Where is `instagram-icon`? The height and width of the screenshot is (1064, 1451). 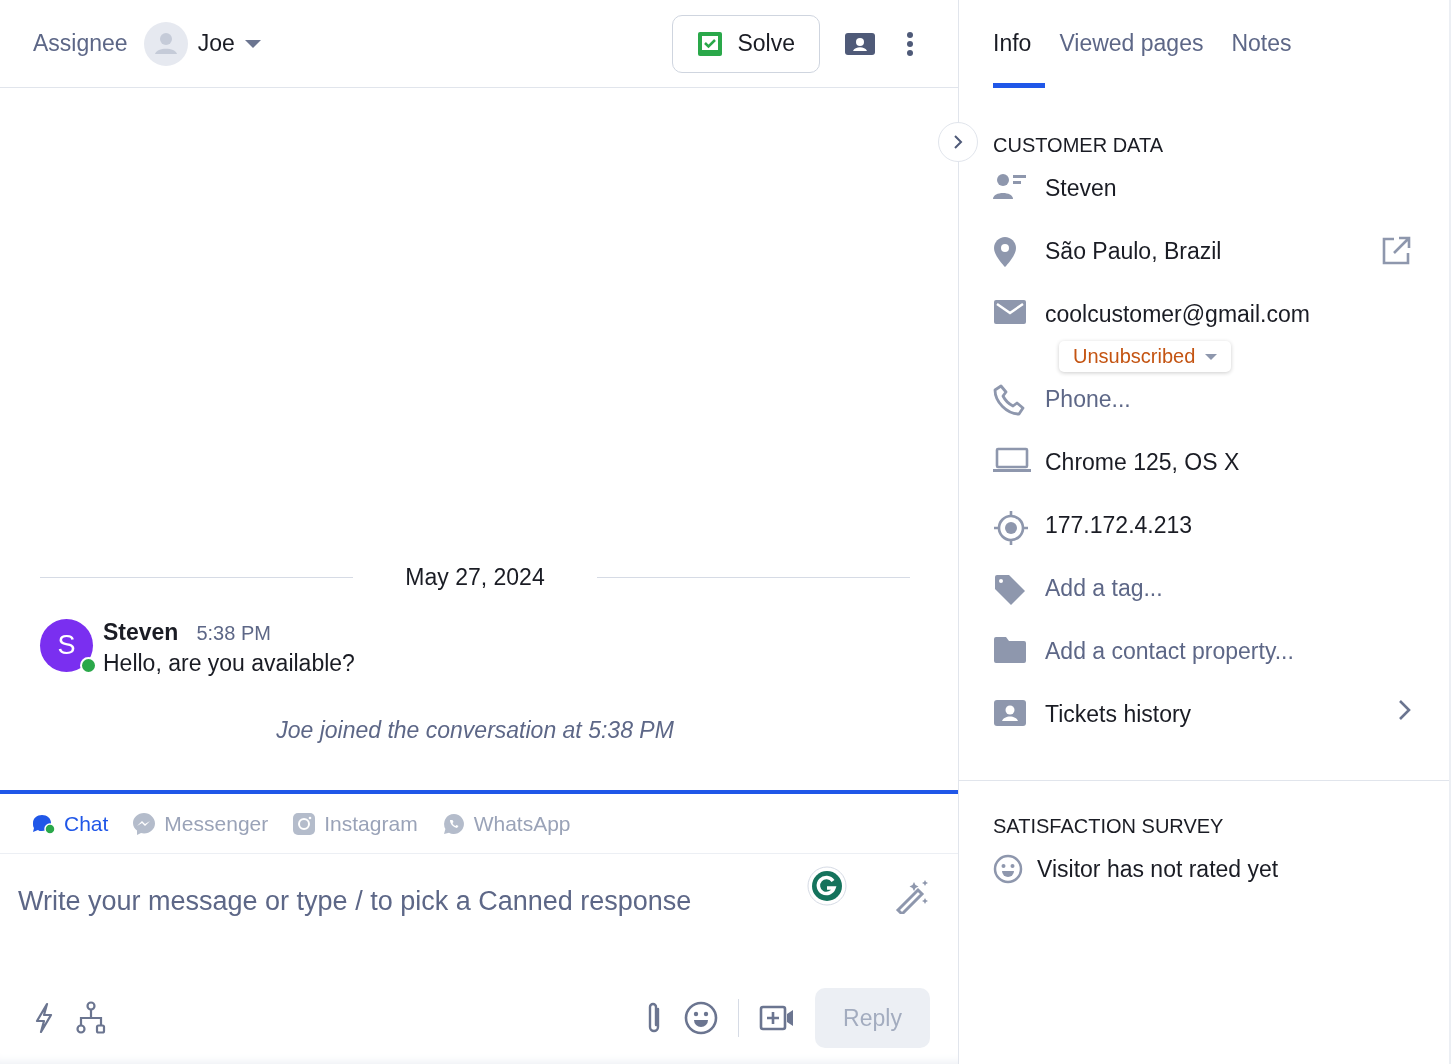
instagram-icon is located at coordinates (304, 823).